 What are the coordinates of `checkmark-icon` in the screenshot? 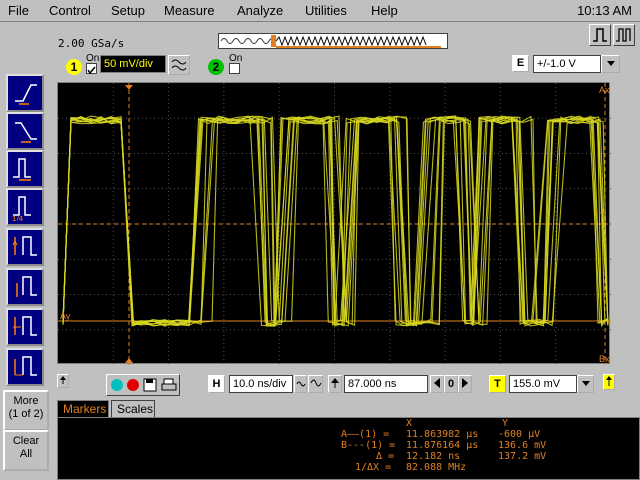 It's located at (91, 70).